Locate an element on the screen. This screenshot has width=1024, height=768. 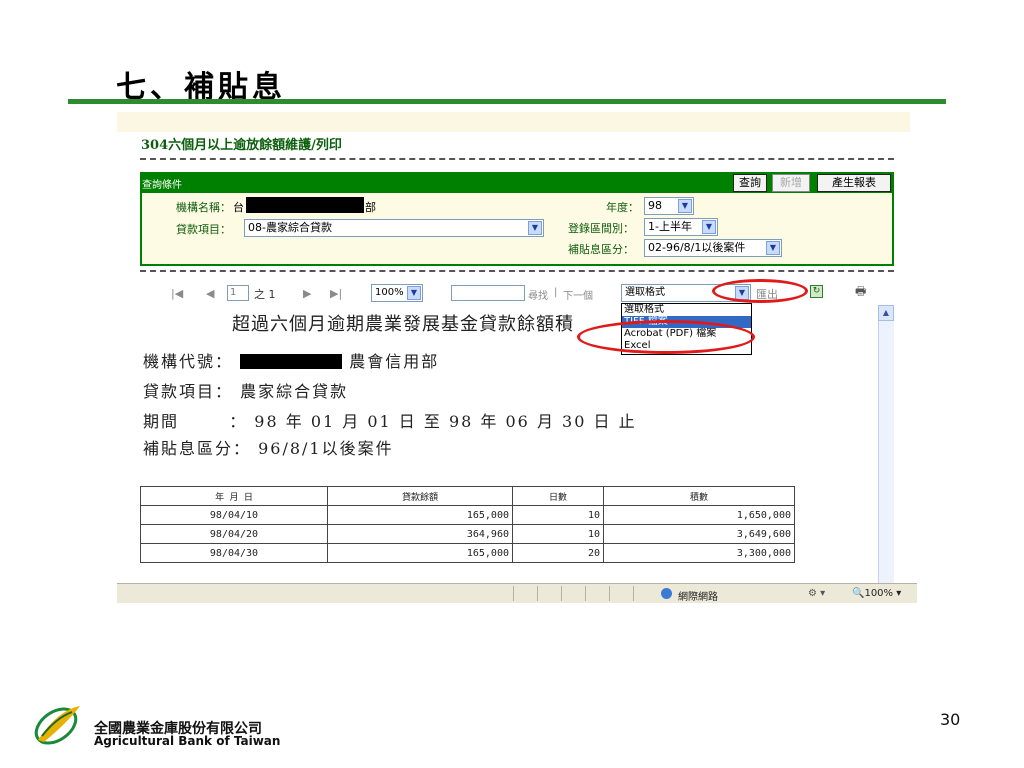
loan-item-select-value: 08-農家綜合貸款 is located at coordinates (290, 227).